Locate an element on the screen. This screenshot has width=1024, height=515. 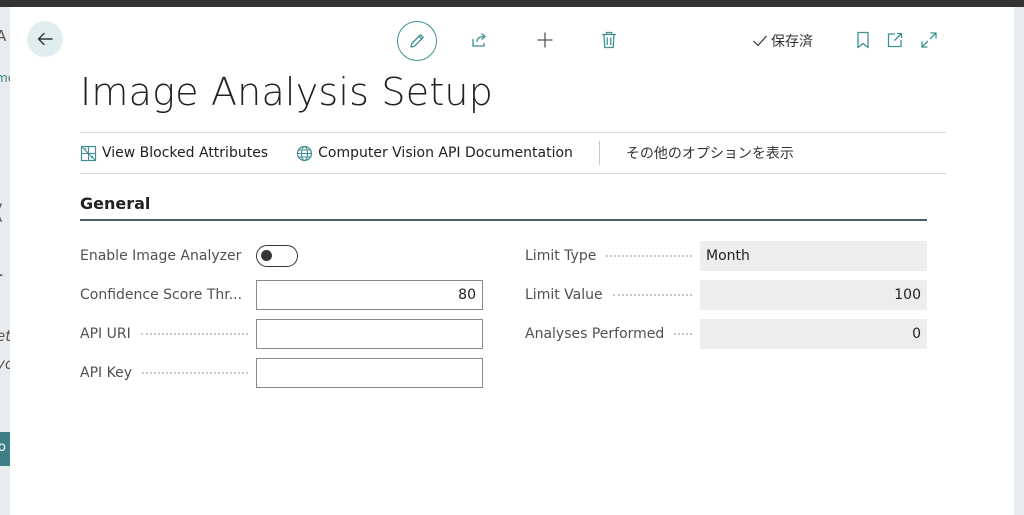
api-uri-row: API URI is located at coordinates (281, 334).